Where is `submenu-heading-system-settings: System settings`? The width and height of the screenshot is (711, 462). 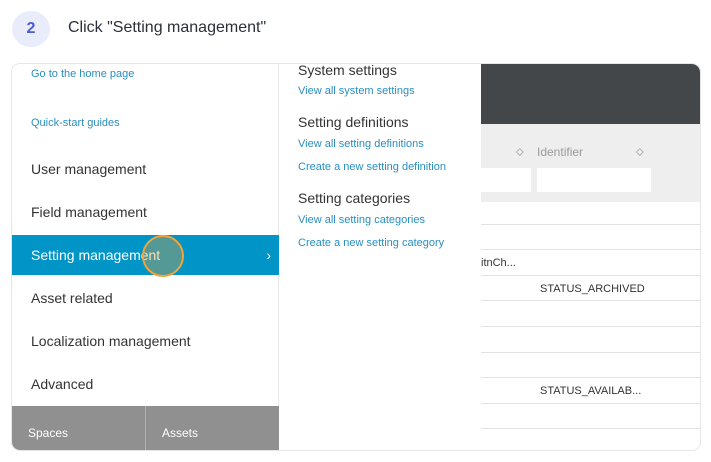
submenu-heading-system-settings: System settings is located at coordinates (347, 71).